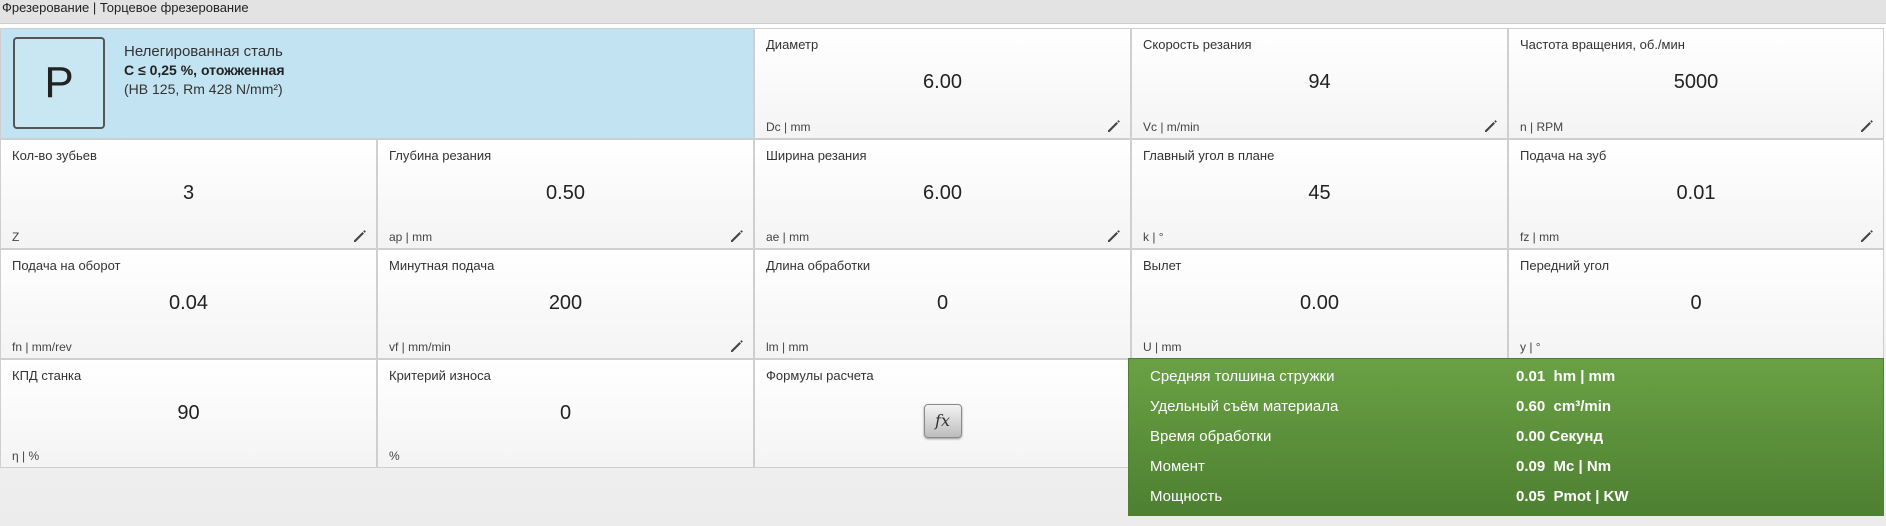  I want to click on param-rake-angle: Передний угол 0 y | °, so click(1696, 304).